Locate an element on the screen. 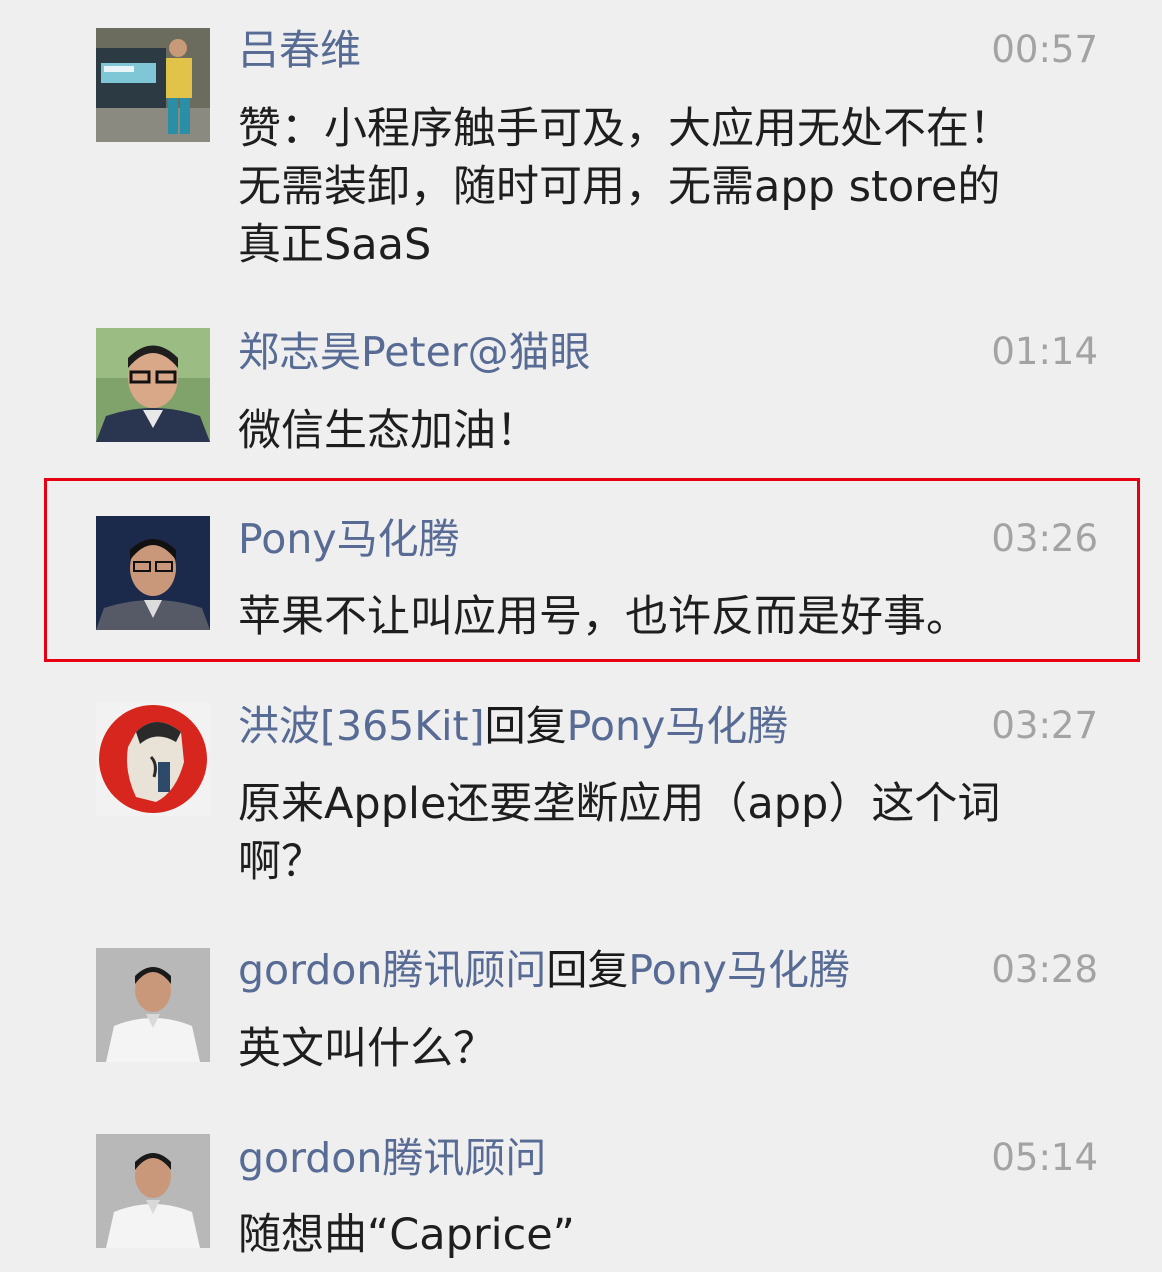  comment-text: 英文叫什么？ is located at coordinates (367, 1049).